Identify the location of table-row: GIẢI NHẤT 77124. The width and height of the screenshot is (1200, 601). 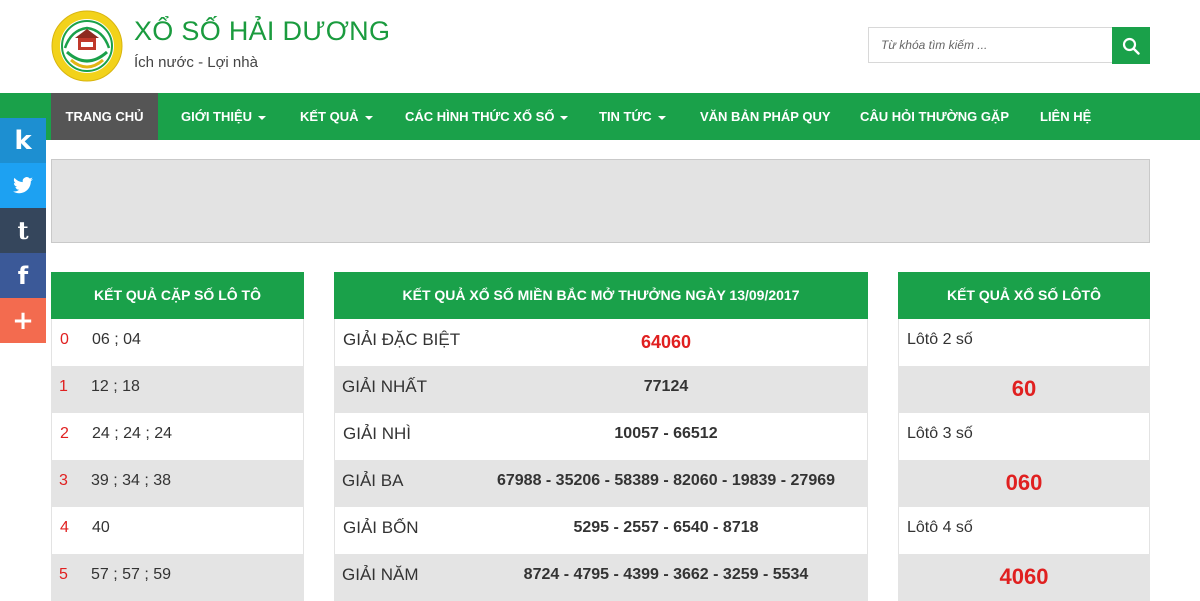
(601, 389).